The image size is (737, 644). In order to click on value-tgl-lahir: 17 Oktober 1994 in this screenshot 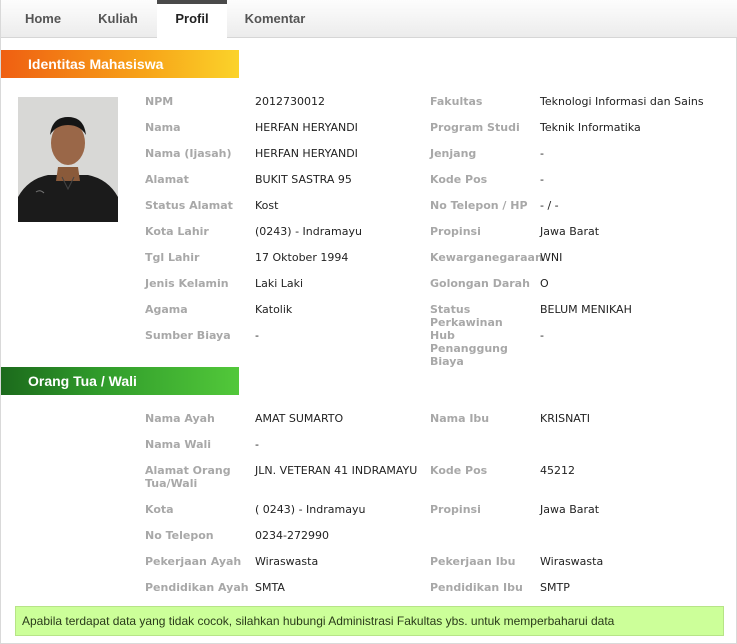, I will do `click(302, 257)`.